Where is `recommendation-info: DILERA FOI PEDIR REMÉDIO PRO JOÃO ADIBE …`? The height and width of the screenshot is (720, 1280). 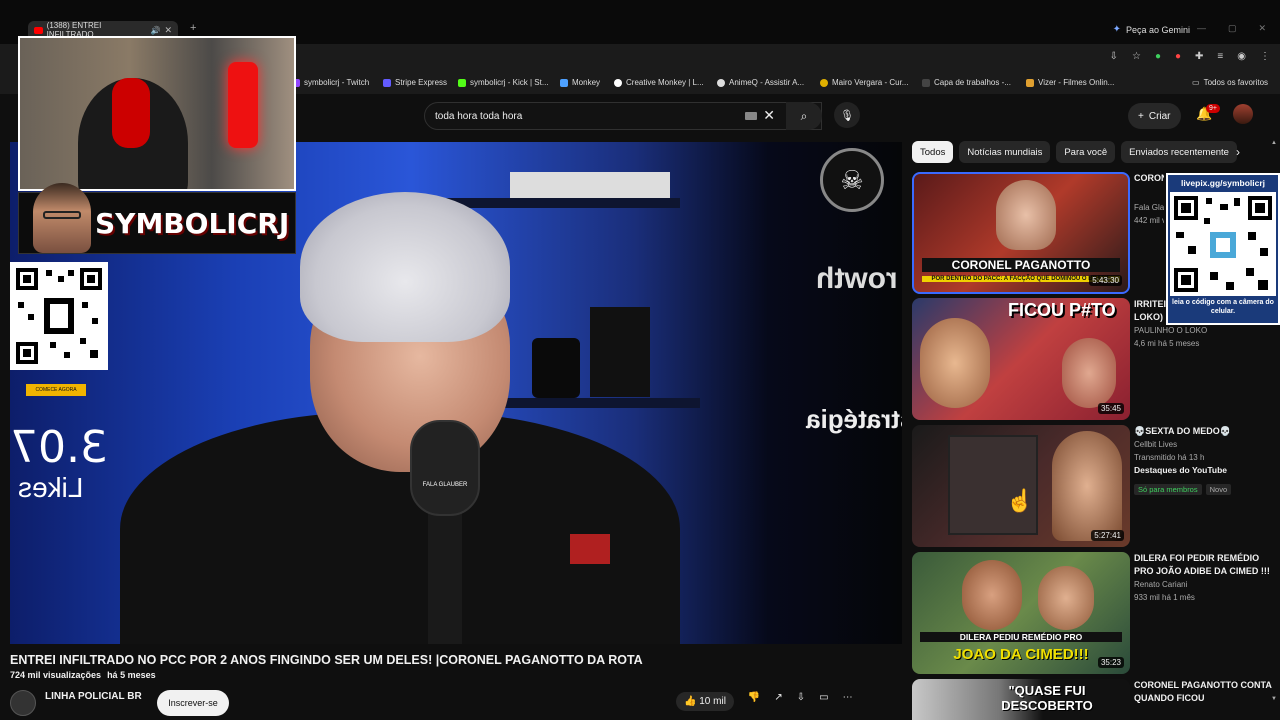
recommendation-info: DILERA FOI PEDIR REMÉDIO PRO JOÃO ADIBE … is located at coordinates (1204, 578).